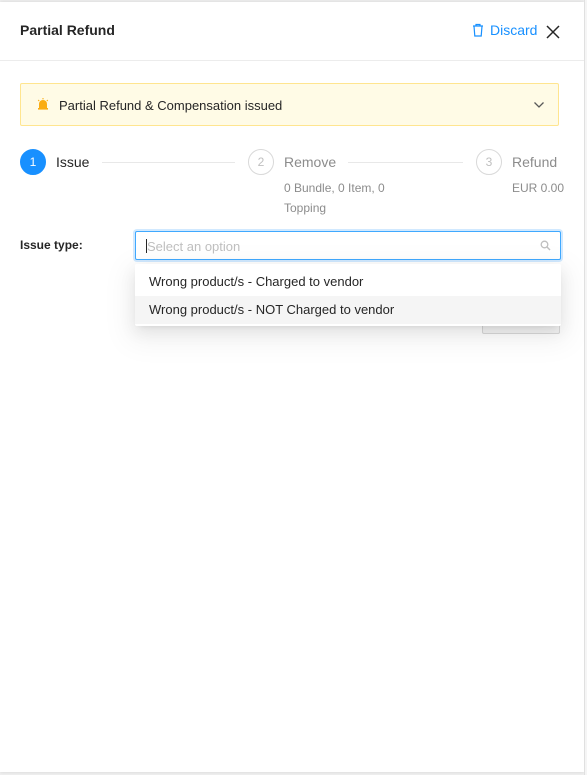 The height and width of the screenshot is (775, 587). What do you see at coordinates (538, 188) in the screenshot?
I see `step-3-desc: EUR 0.00` at bounding box center [538, 188].